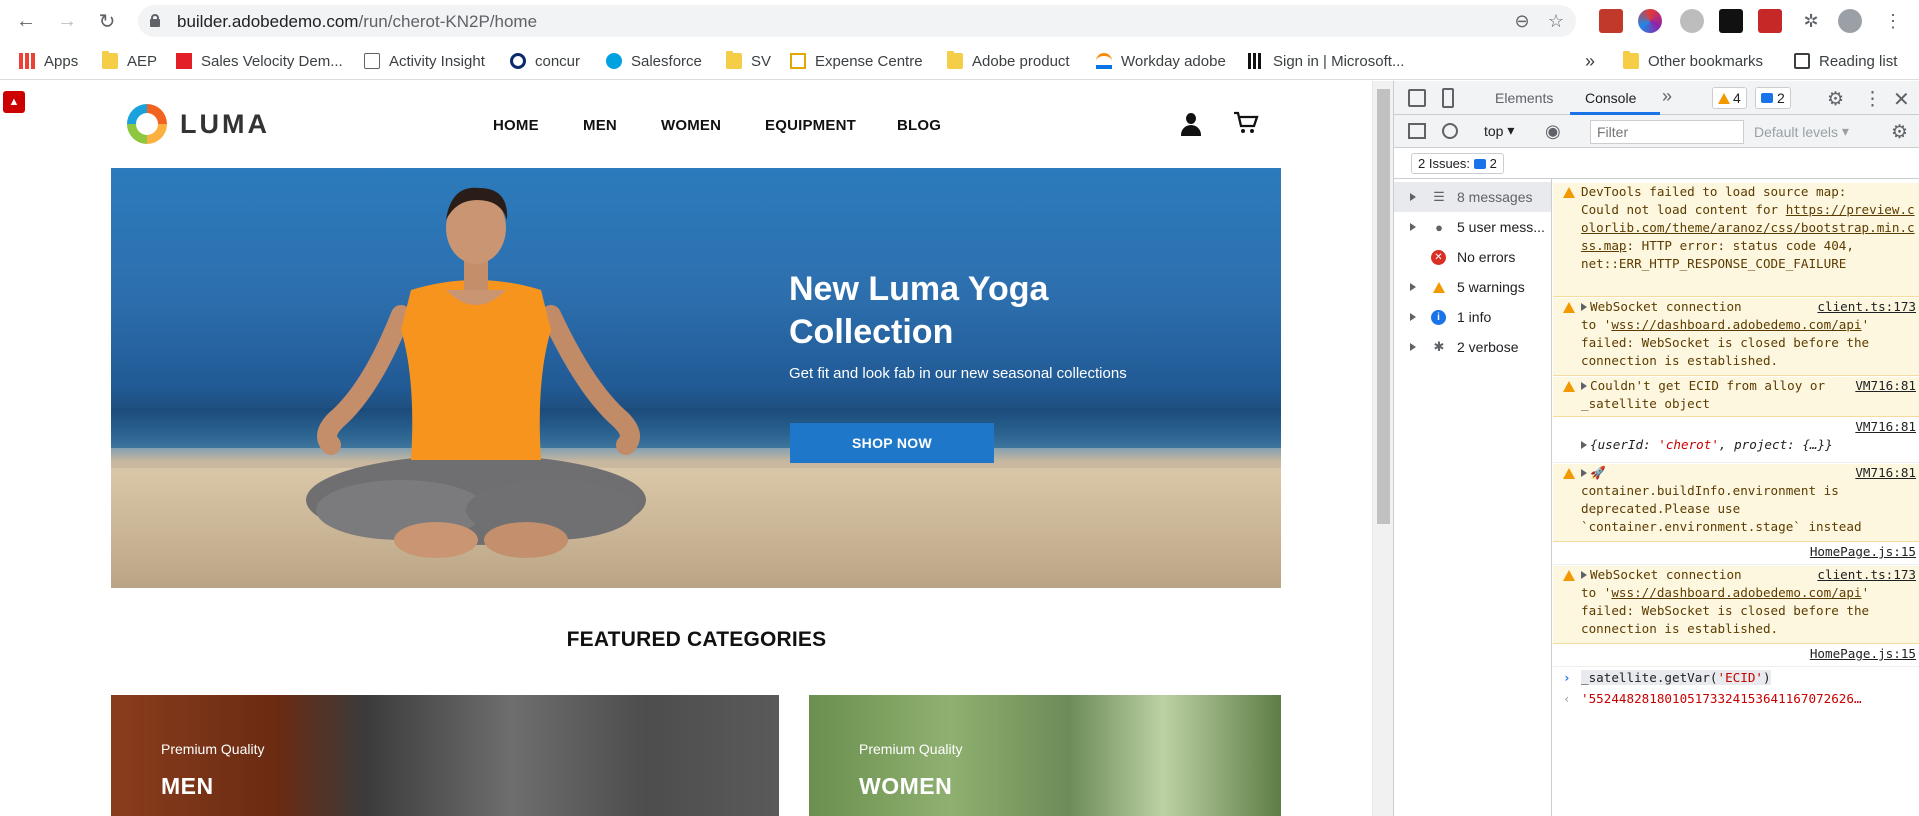 This screenshot has width=1919, height=816. Describe the element at coordinates (1656, 163) in the screenshot. I see `issues-bar: 2 Issues: 2` at that location.